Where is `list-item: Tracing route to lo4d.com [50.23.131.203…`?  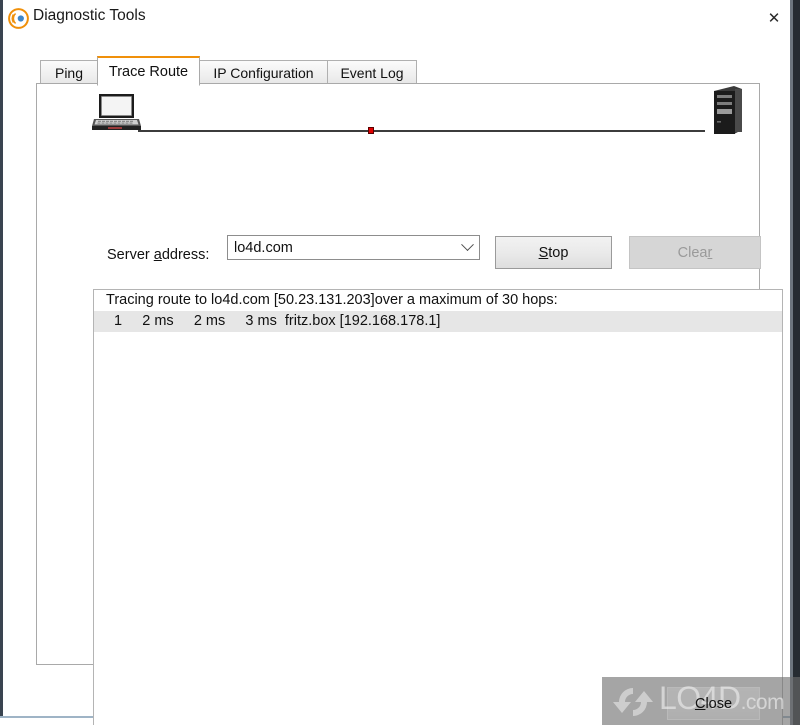
list-item: Tracing route to lo4d.com [50.23.131.203… is located at coordinates (438, 300).